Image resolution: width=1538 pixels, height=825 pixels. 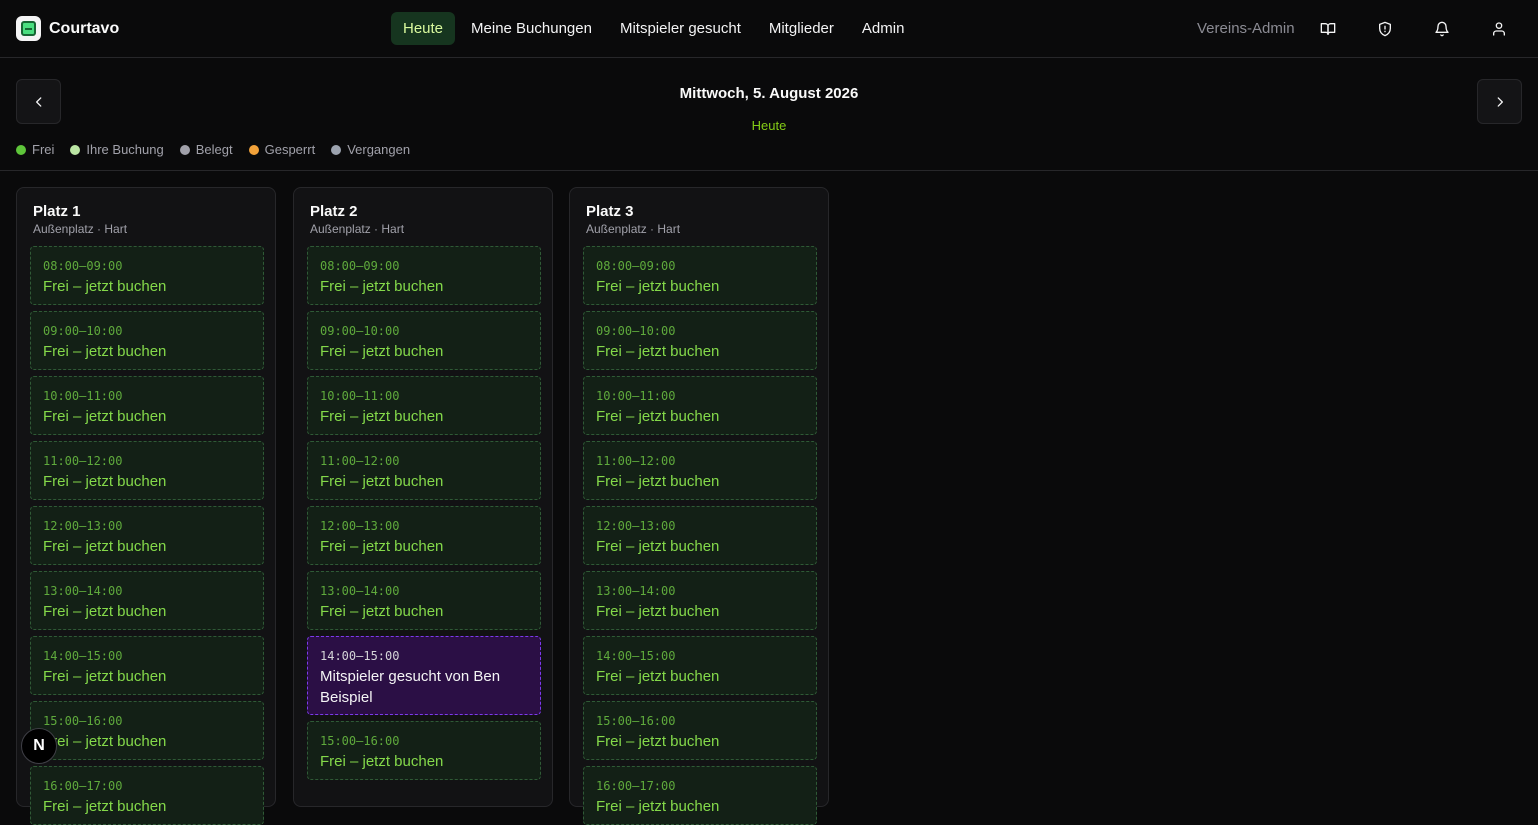 What do you see at coordinates (423, 28) in the screenshot?
I see `nav-item-heute: Heute` at bounding box center [423, 28].